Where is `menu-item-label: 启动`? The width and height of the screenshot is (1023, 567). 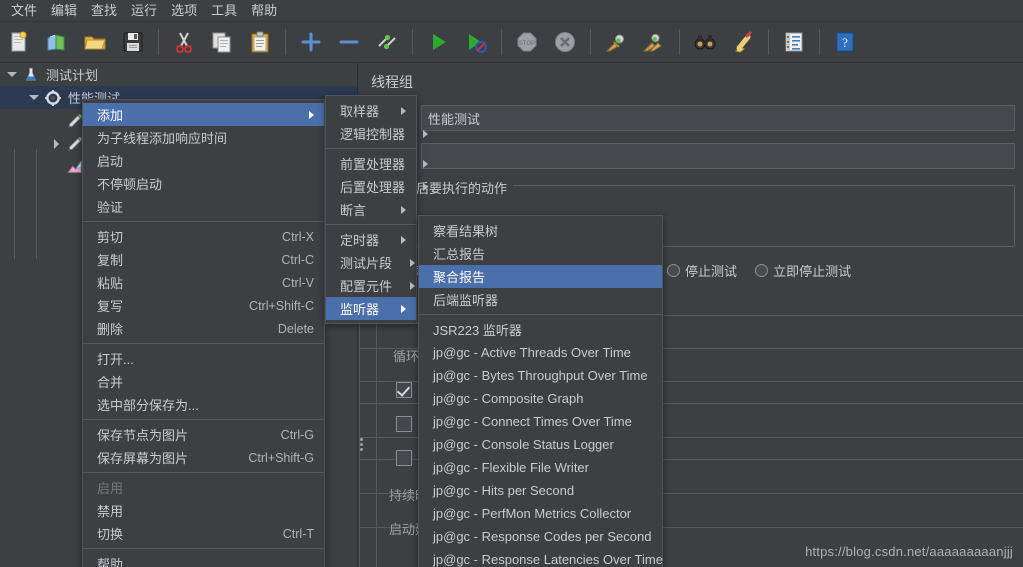 menu-item-label: 启动 is located at coordinates (110, 161).